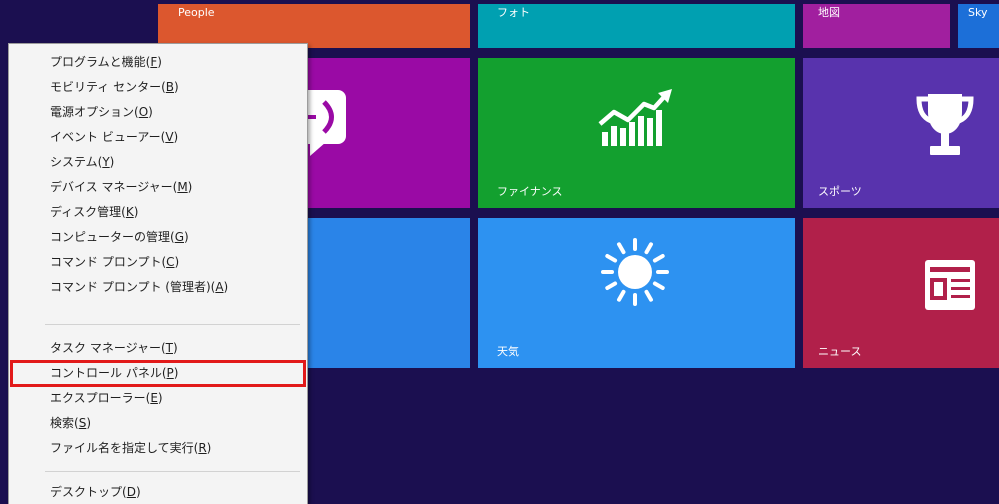 The width and height of the screenshot is (999, 504). Describe the element at coordinates (829, 12) in the screenshot. I see `tile-label: 地図` at that location.